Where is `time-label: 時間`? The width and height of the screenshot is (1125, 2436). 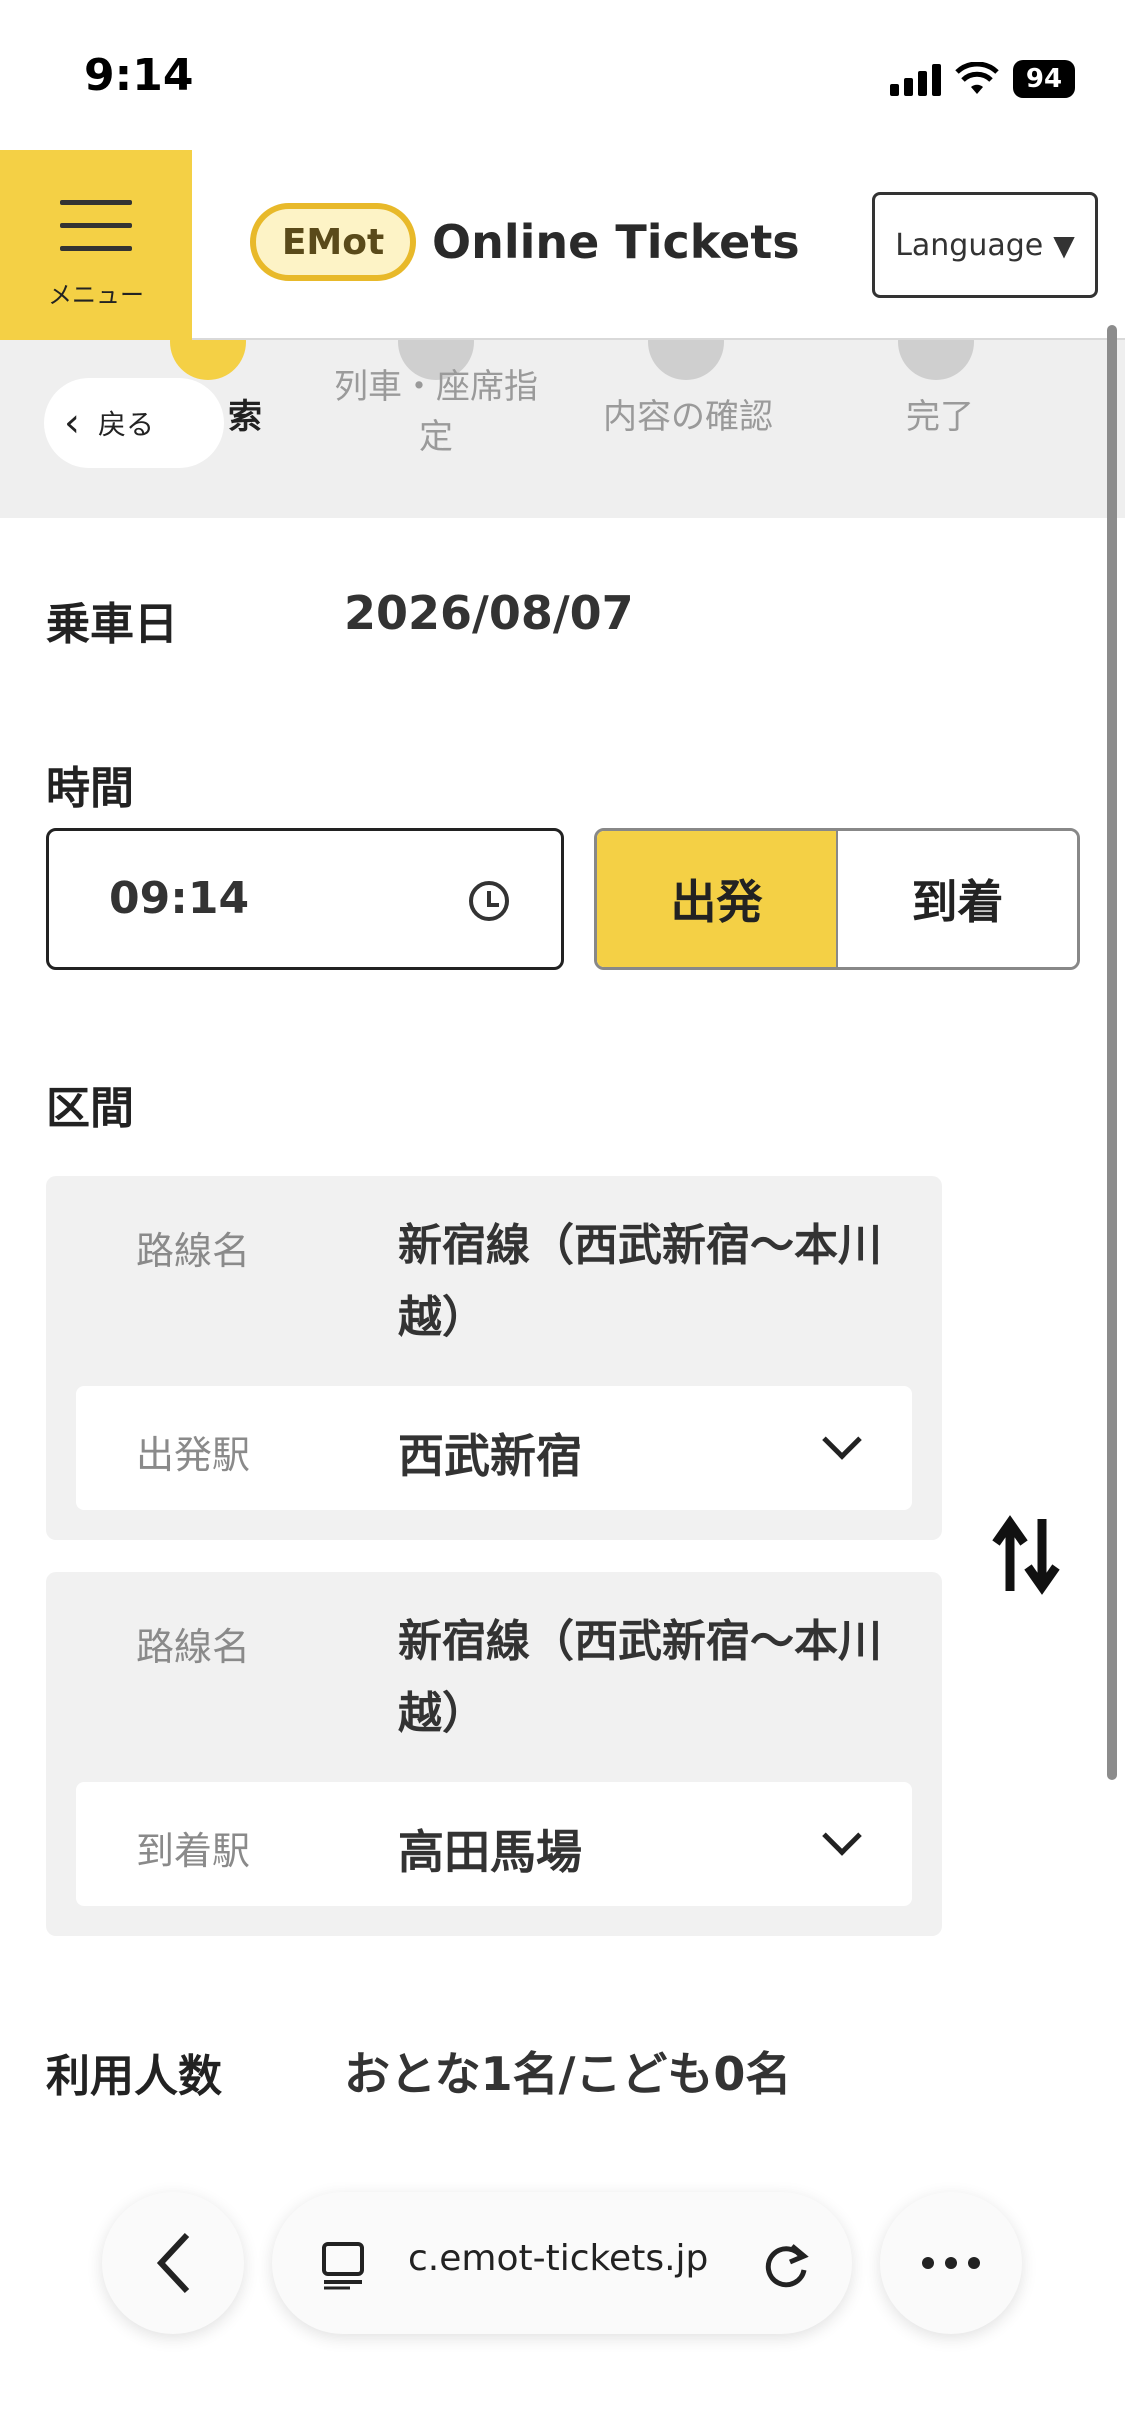
time-label: 時間 is located at coordinates (90, 788).